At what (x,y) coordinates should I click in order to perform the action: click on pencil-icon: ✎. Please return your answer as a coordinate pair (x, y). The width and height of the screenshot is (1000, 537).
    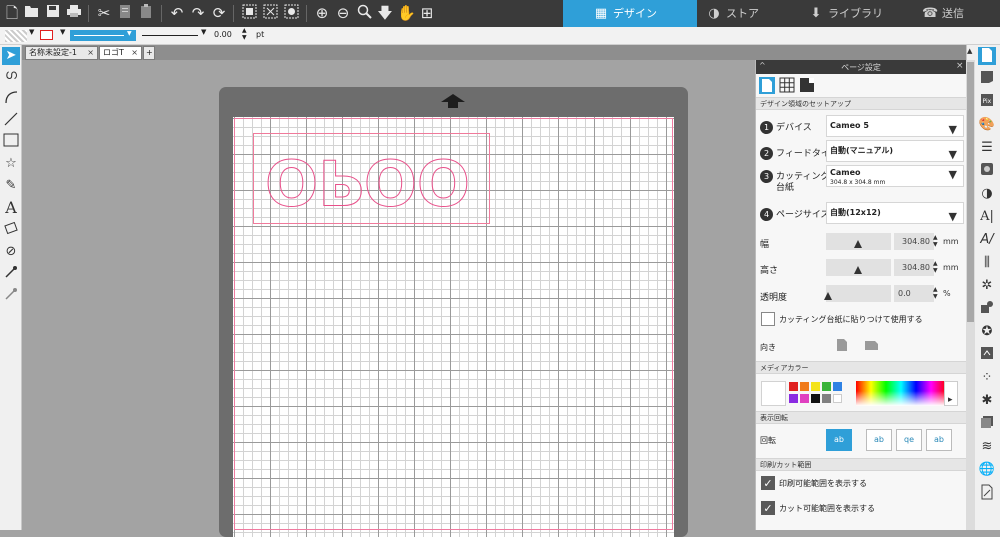
    Looking at the image, I should click on (11, 186).